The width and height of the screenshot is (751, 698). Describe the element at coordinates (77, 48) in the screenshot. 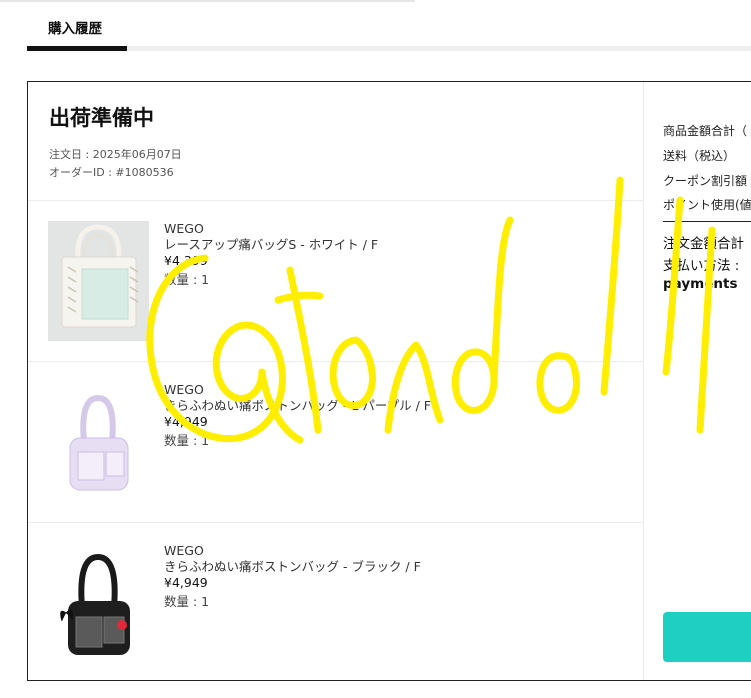

I see `tab-active-indicator` at that location.